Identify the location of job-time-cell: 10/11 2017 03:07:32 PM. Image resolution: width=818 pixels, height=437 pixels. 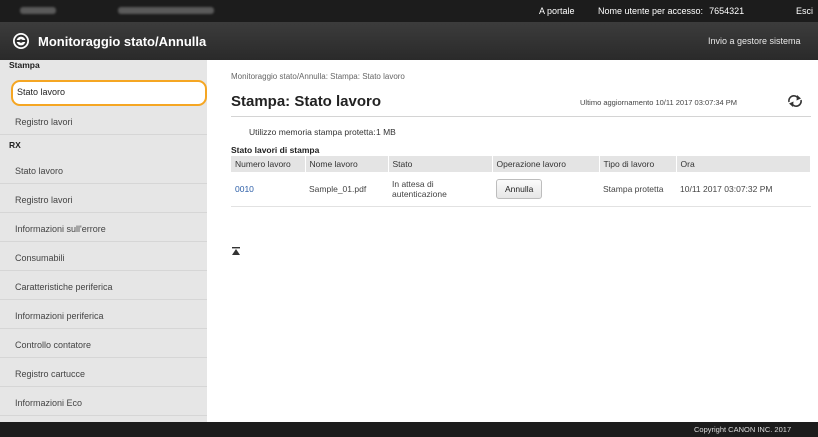
(743, 189).